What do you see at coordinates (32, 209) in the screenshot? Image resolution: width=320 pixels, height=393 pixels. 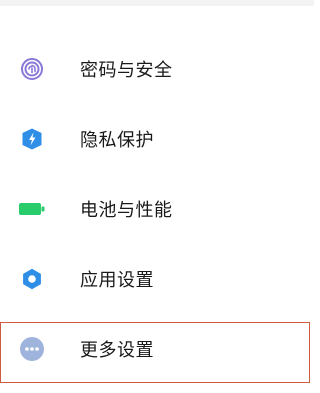 I see `battery-icon` at bounding box center [32, 209].